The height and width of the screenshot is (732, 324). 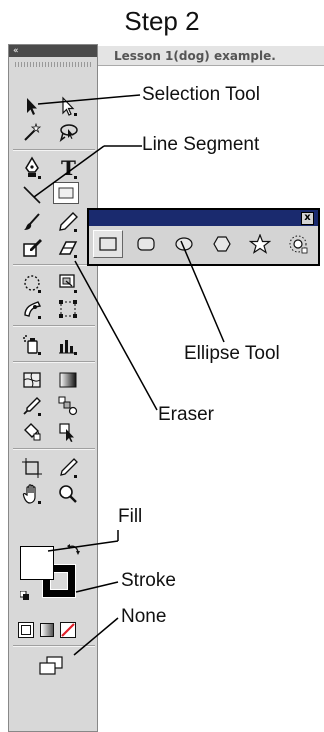 I want to click on fill-callout-line, so click(x=83, y=546).